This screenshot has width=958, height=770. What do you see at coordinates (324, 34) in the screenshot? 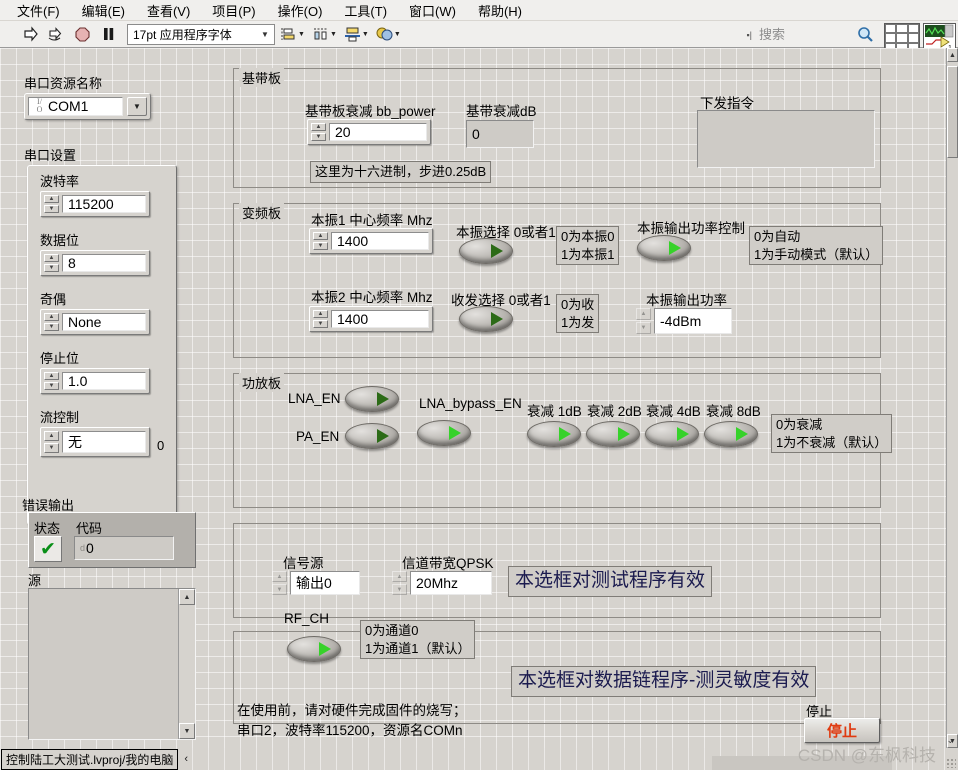
I see `distribute-objects-icon: ▼` at bounding box center [324, 34].